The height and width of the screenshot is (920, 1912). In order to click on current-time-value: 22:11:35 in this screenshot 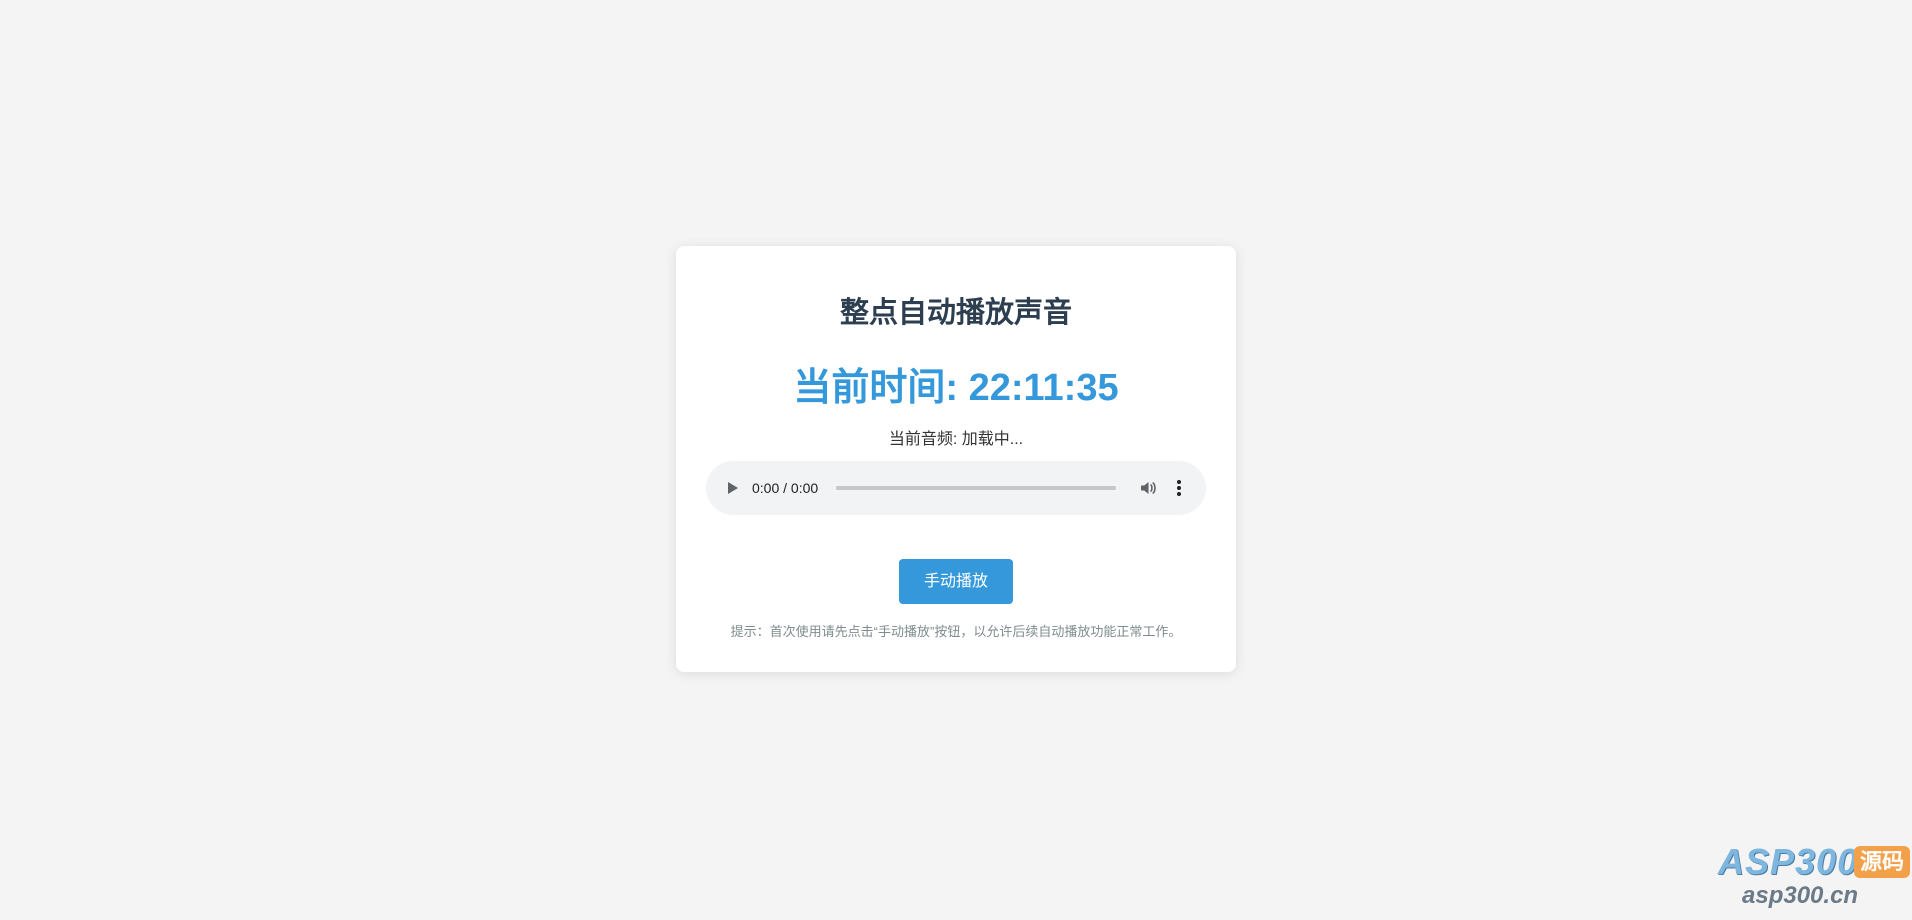, I will do `click(1043, 388)`.